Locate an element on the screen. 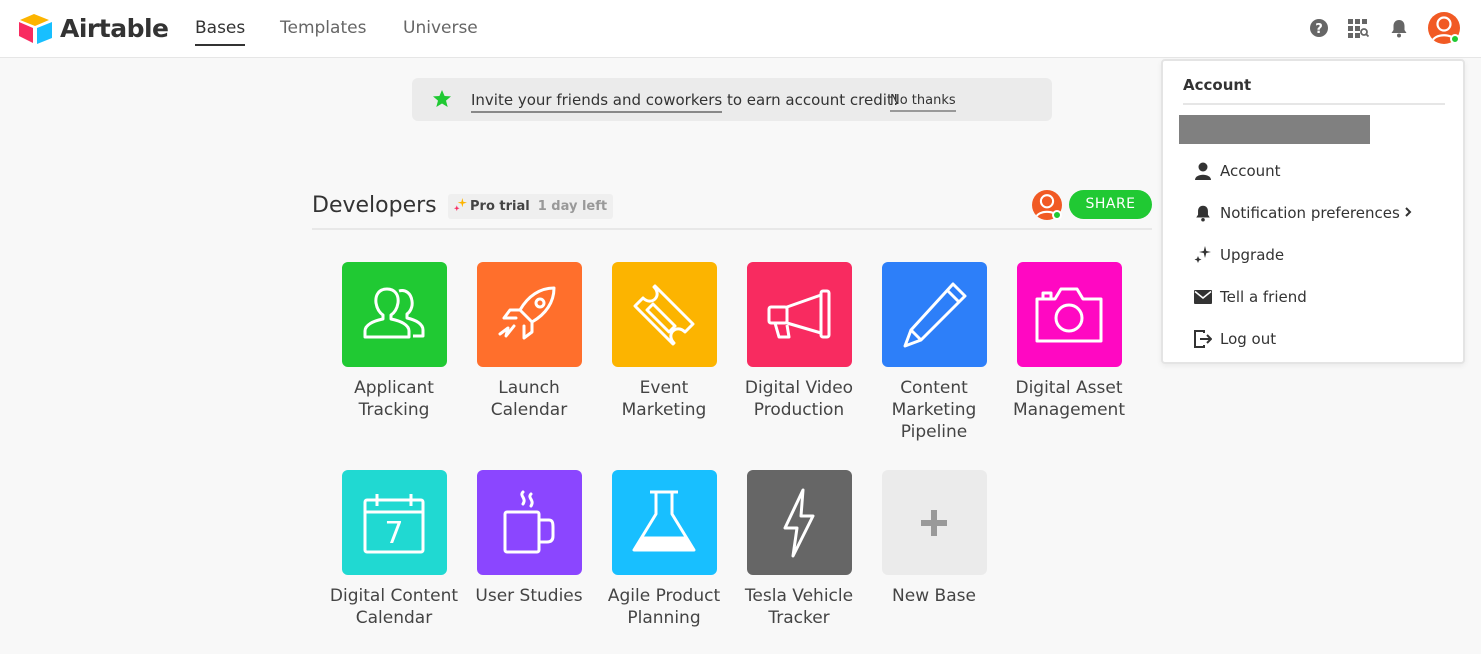 The height and width of the screenshot is (654, 1481). base-name: Launch Calendar is located at coordinates (529, 399).